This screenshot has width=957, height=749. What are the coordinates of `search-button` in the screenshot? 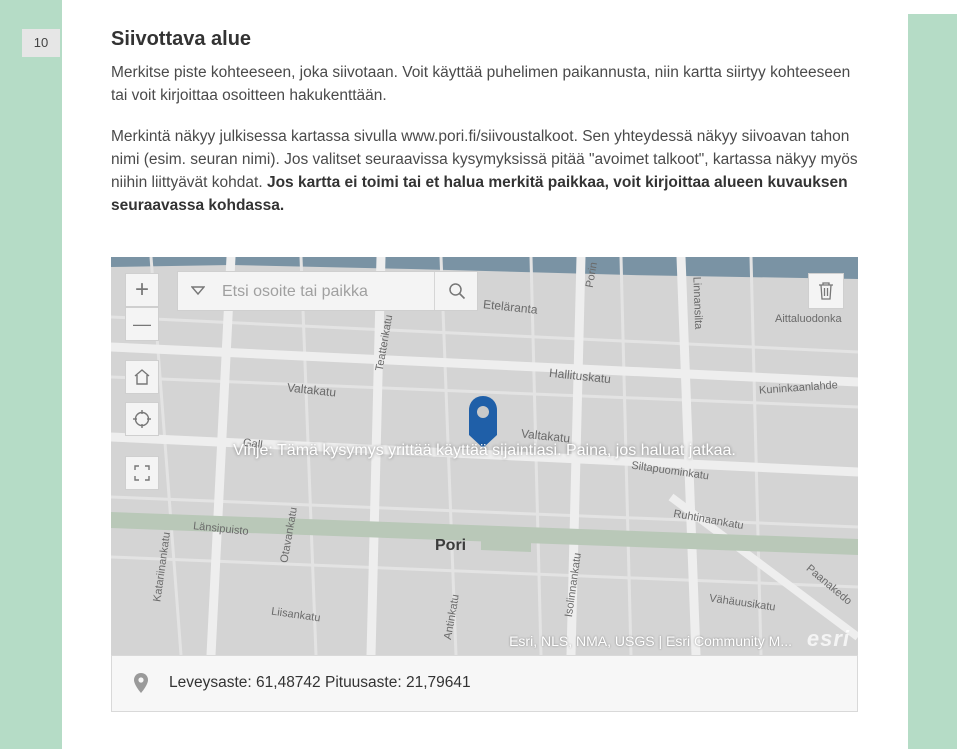 It's located at (456, 291).